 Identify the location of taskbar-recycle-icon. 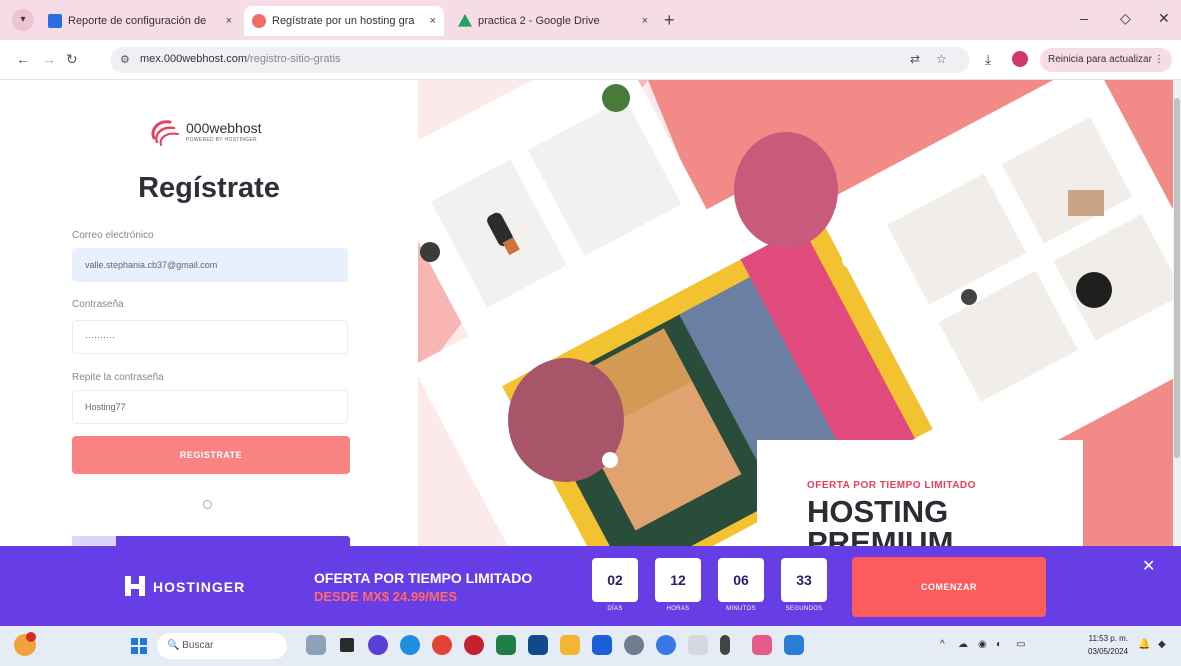
(698, 645).